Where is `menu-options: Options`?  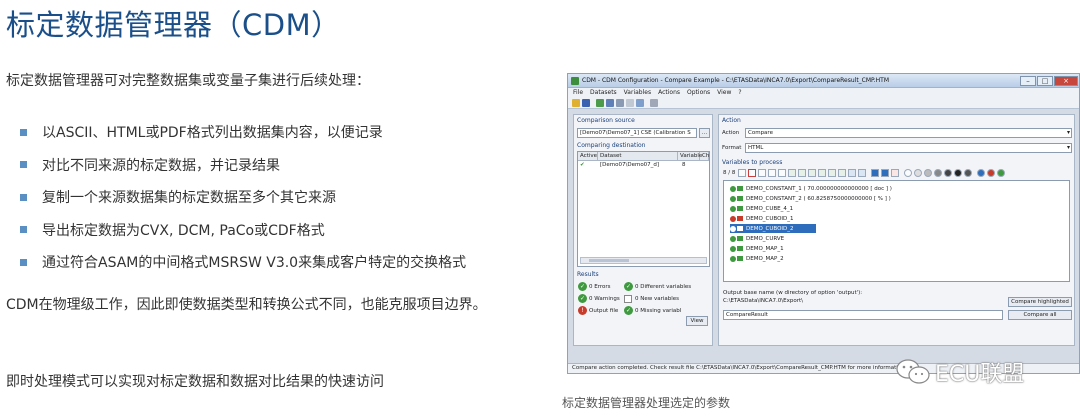
menu-options: Options is located at coordinates (698, 92).